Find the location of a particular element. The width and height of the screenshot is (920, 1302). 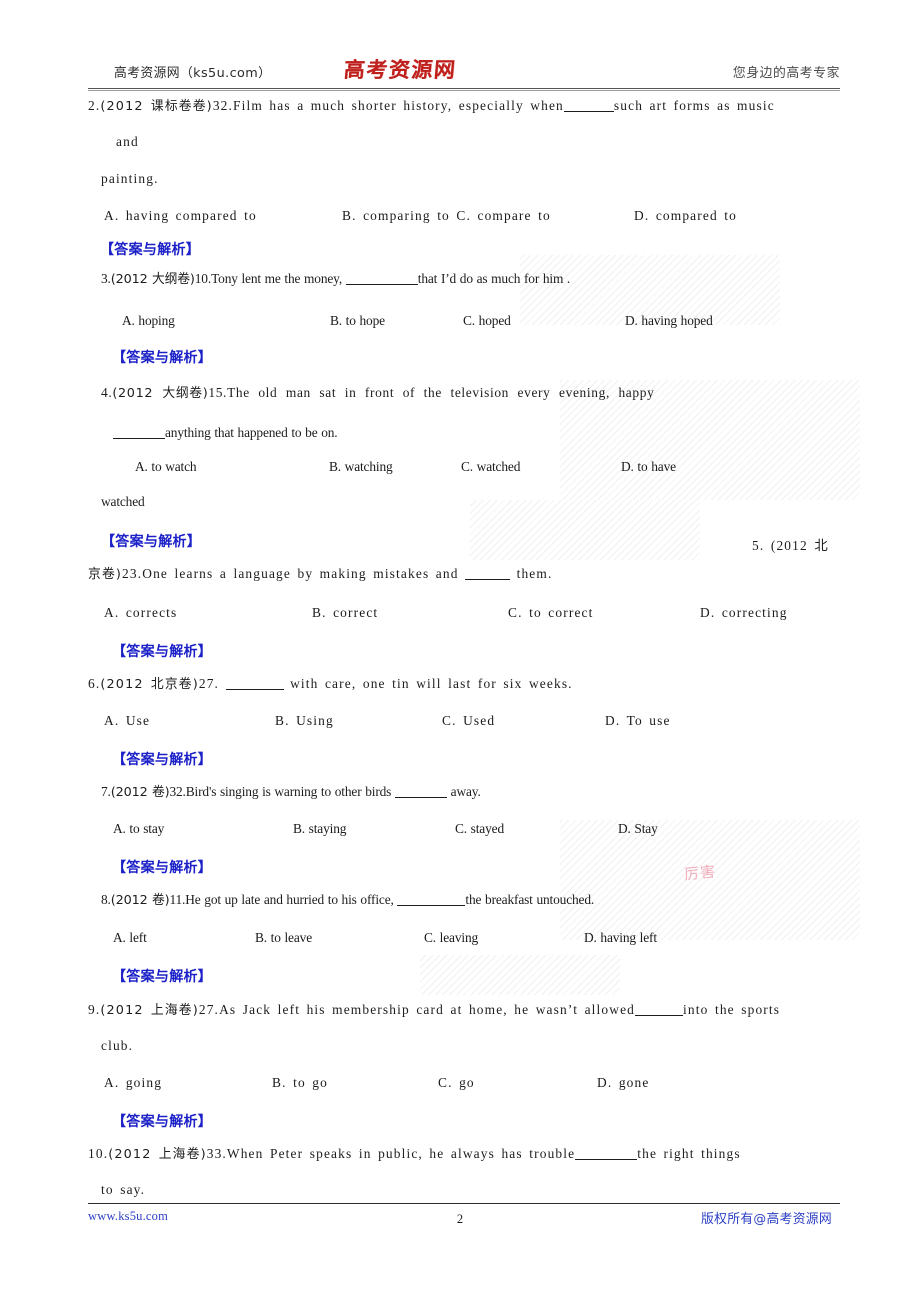

question-9-option-d: D. gone is located at coordinates (623, 1083).